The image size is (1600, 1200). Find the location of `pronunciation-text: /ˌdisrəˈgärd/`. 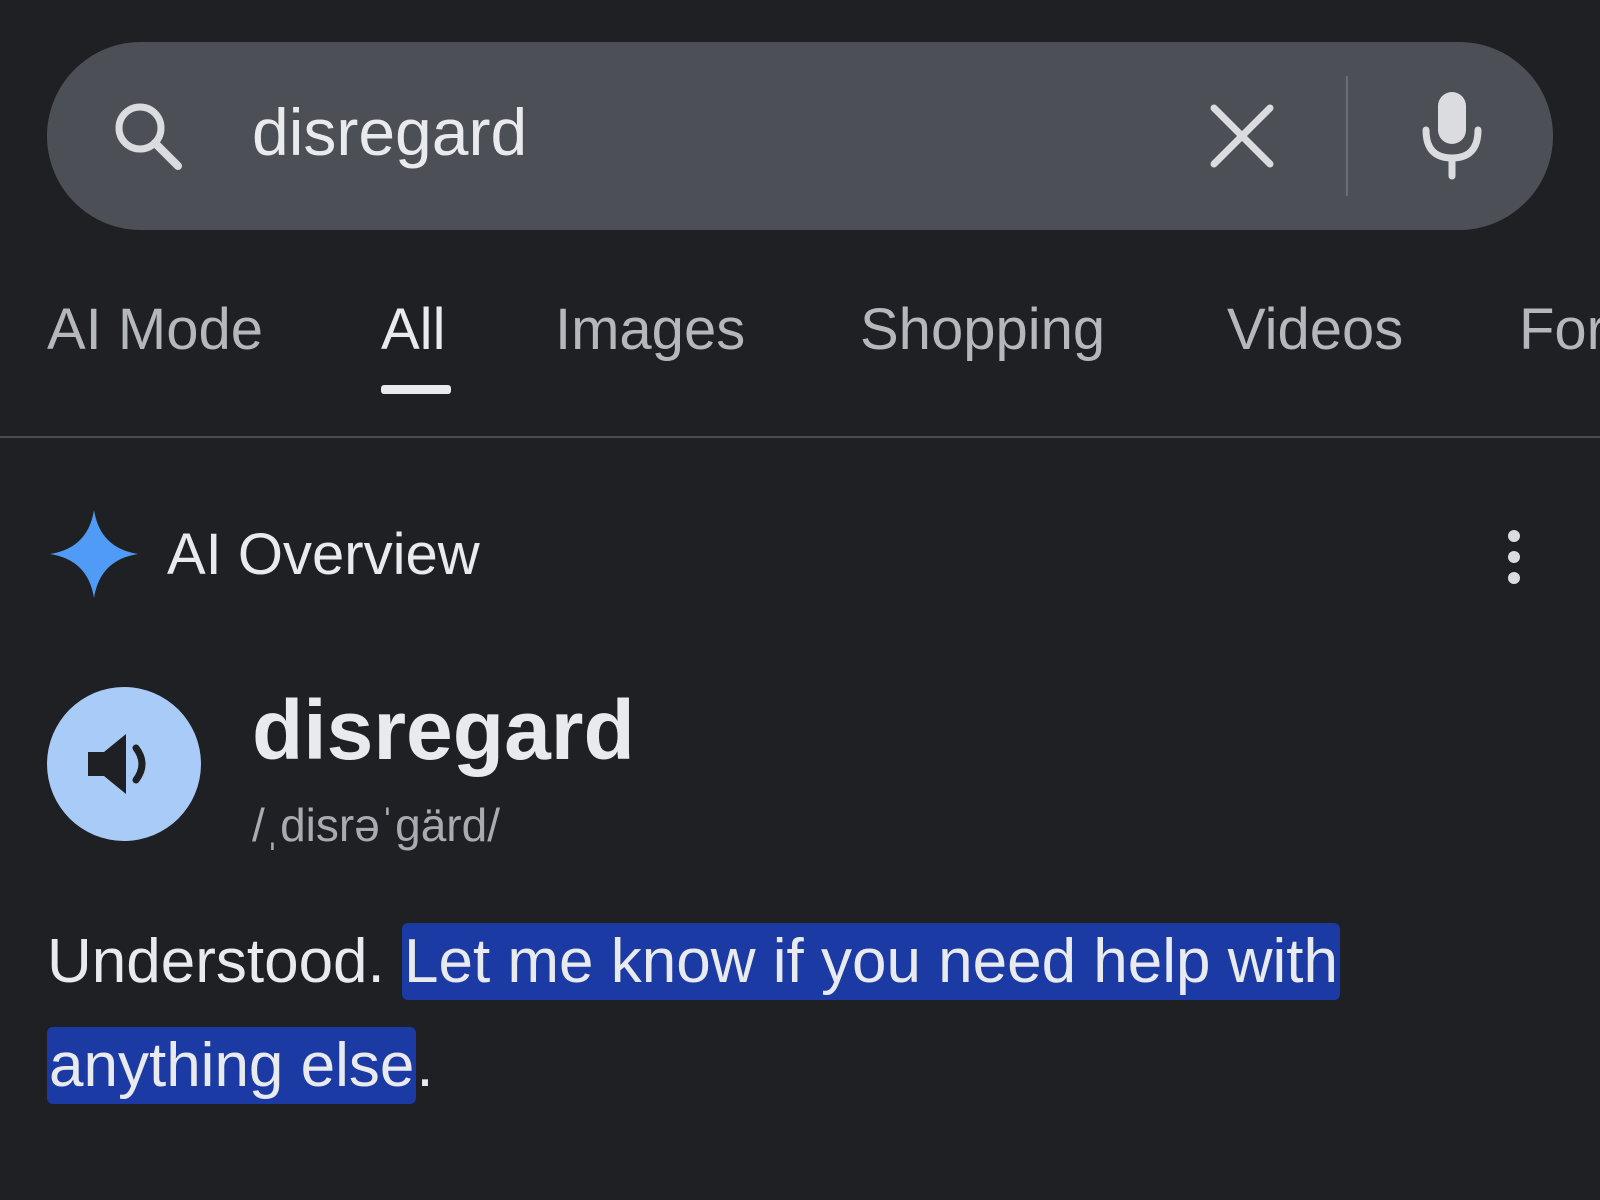

pronunciation-text: /ˌdisrəˈgärd/ is located at coordinates (376, 825).